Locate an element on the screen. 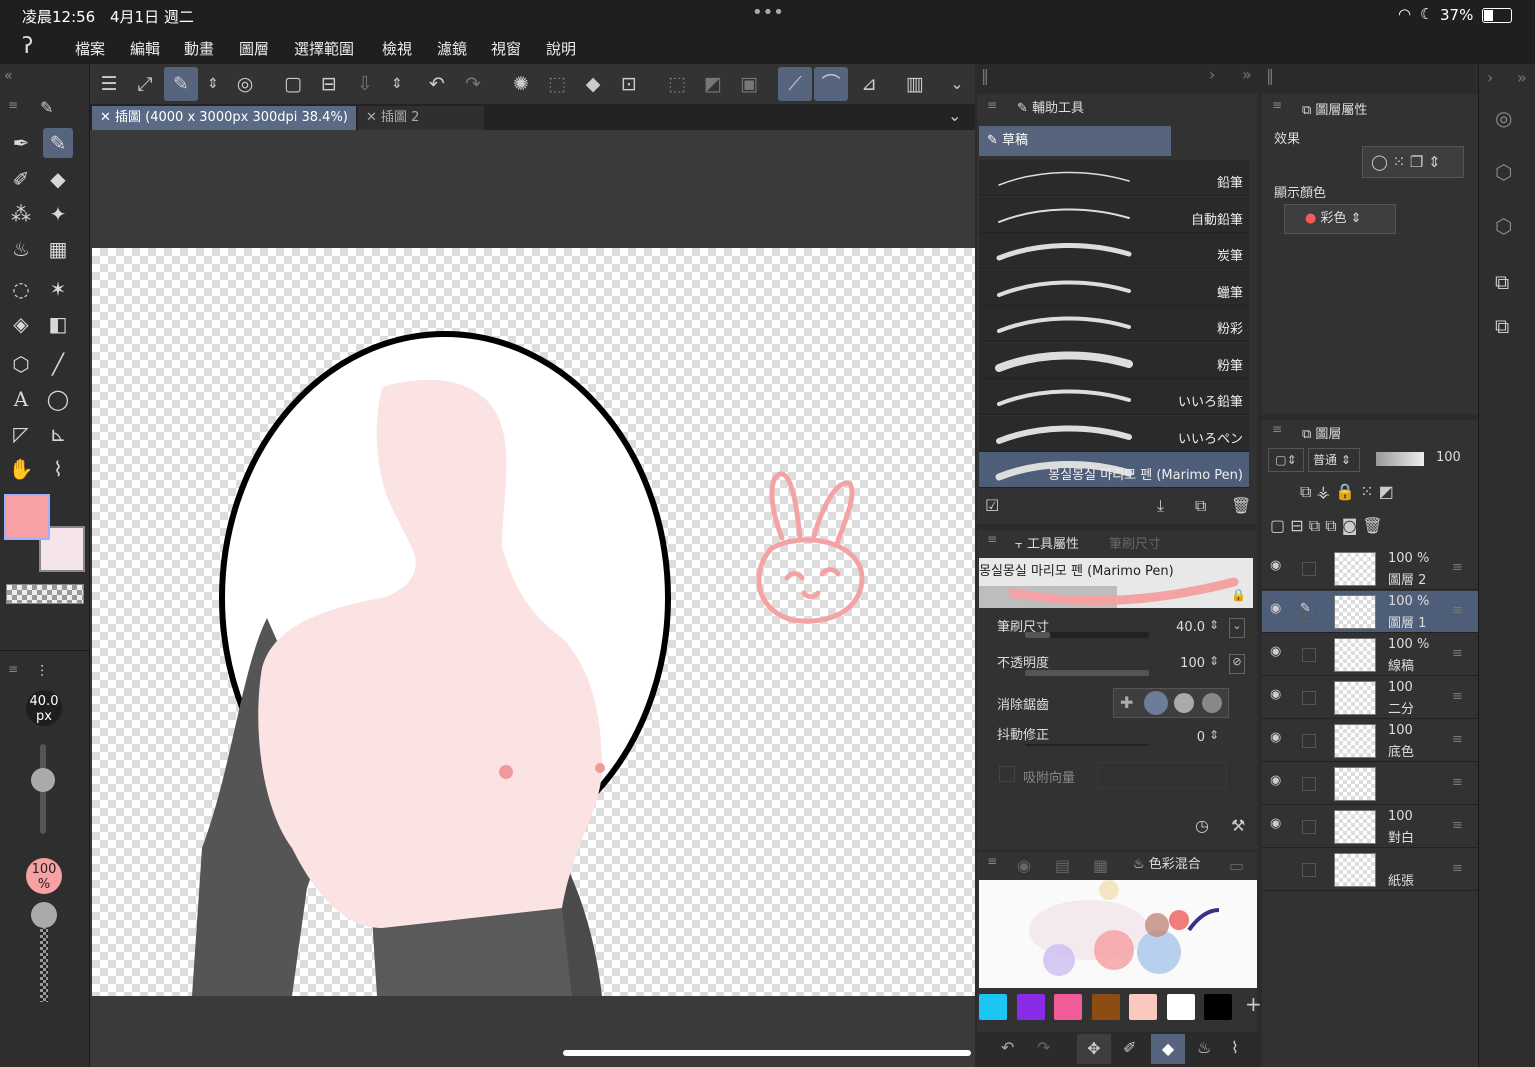  brush-item: いいろペン is located at coordinates (1114, 433).